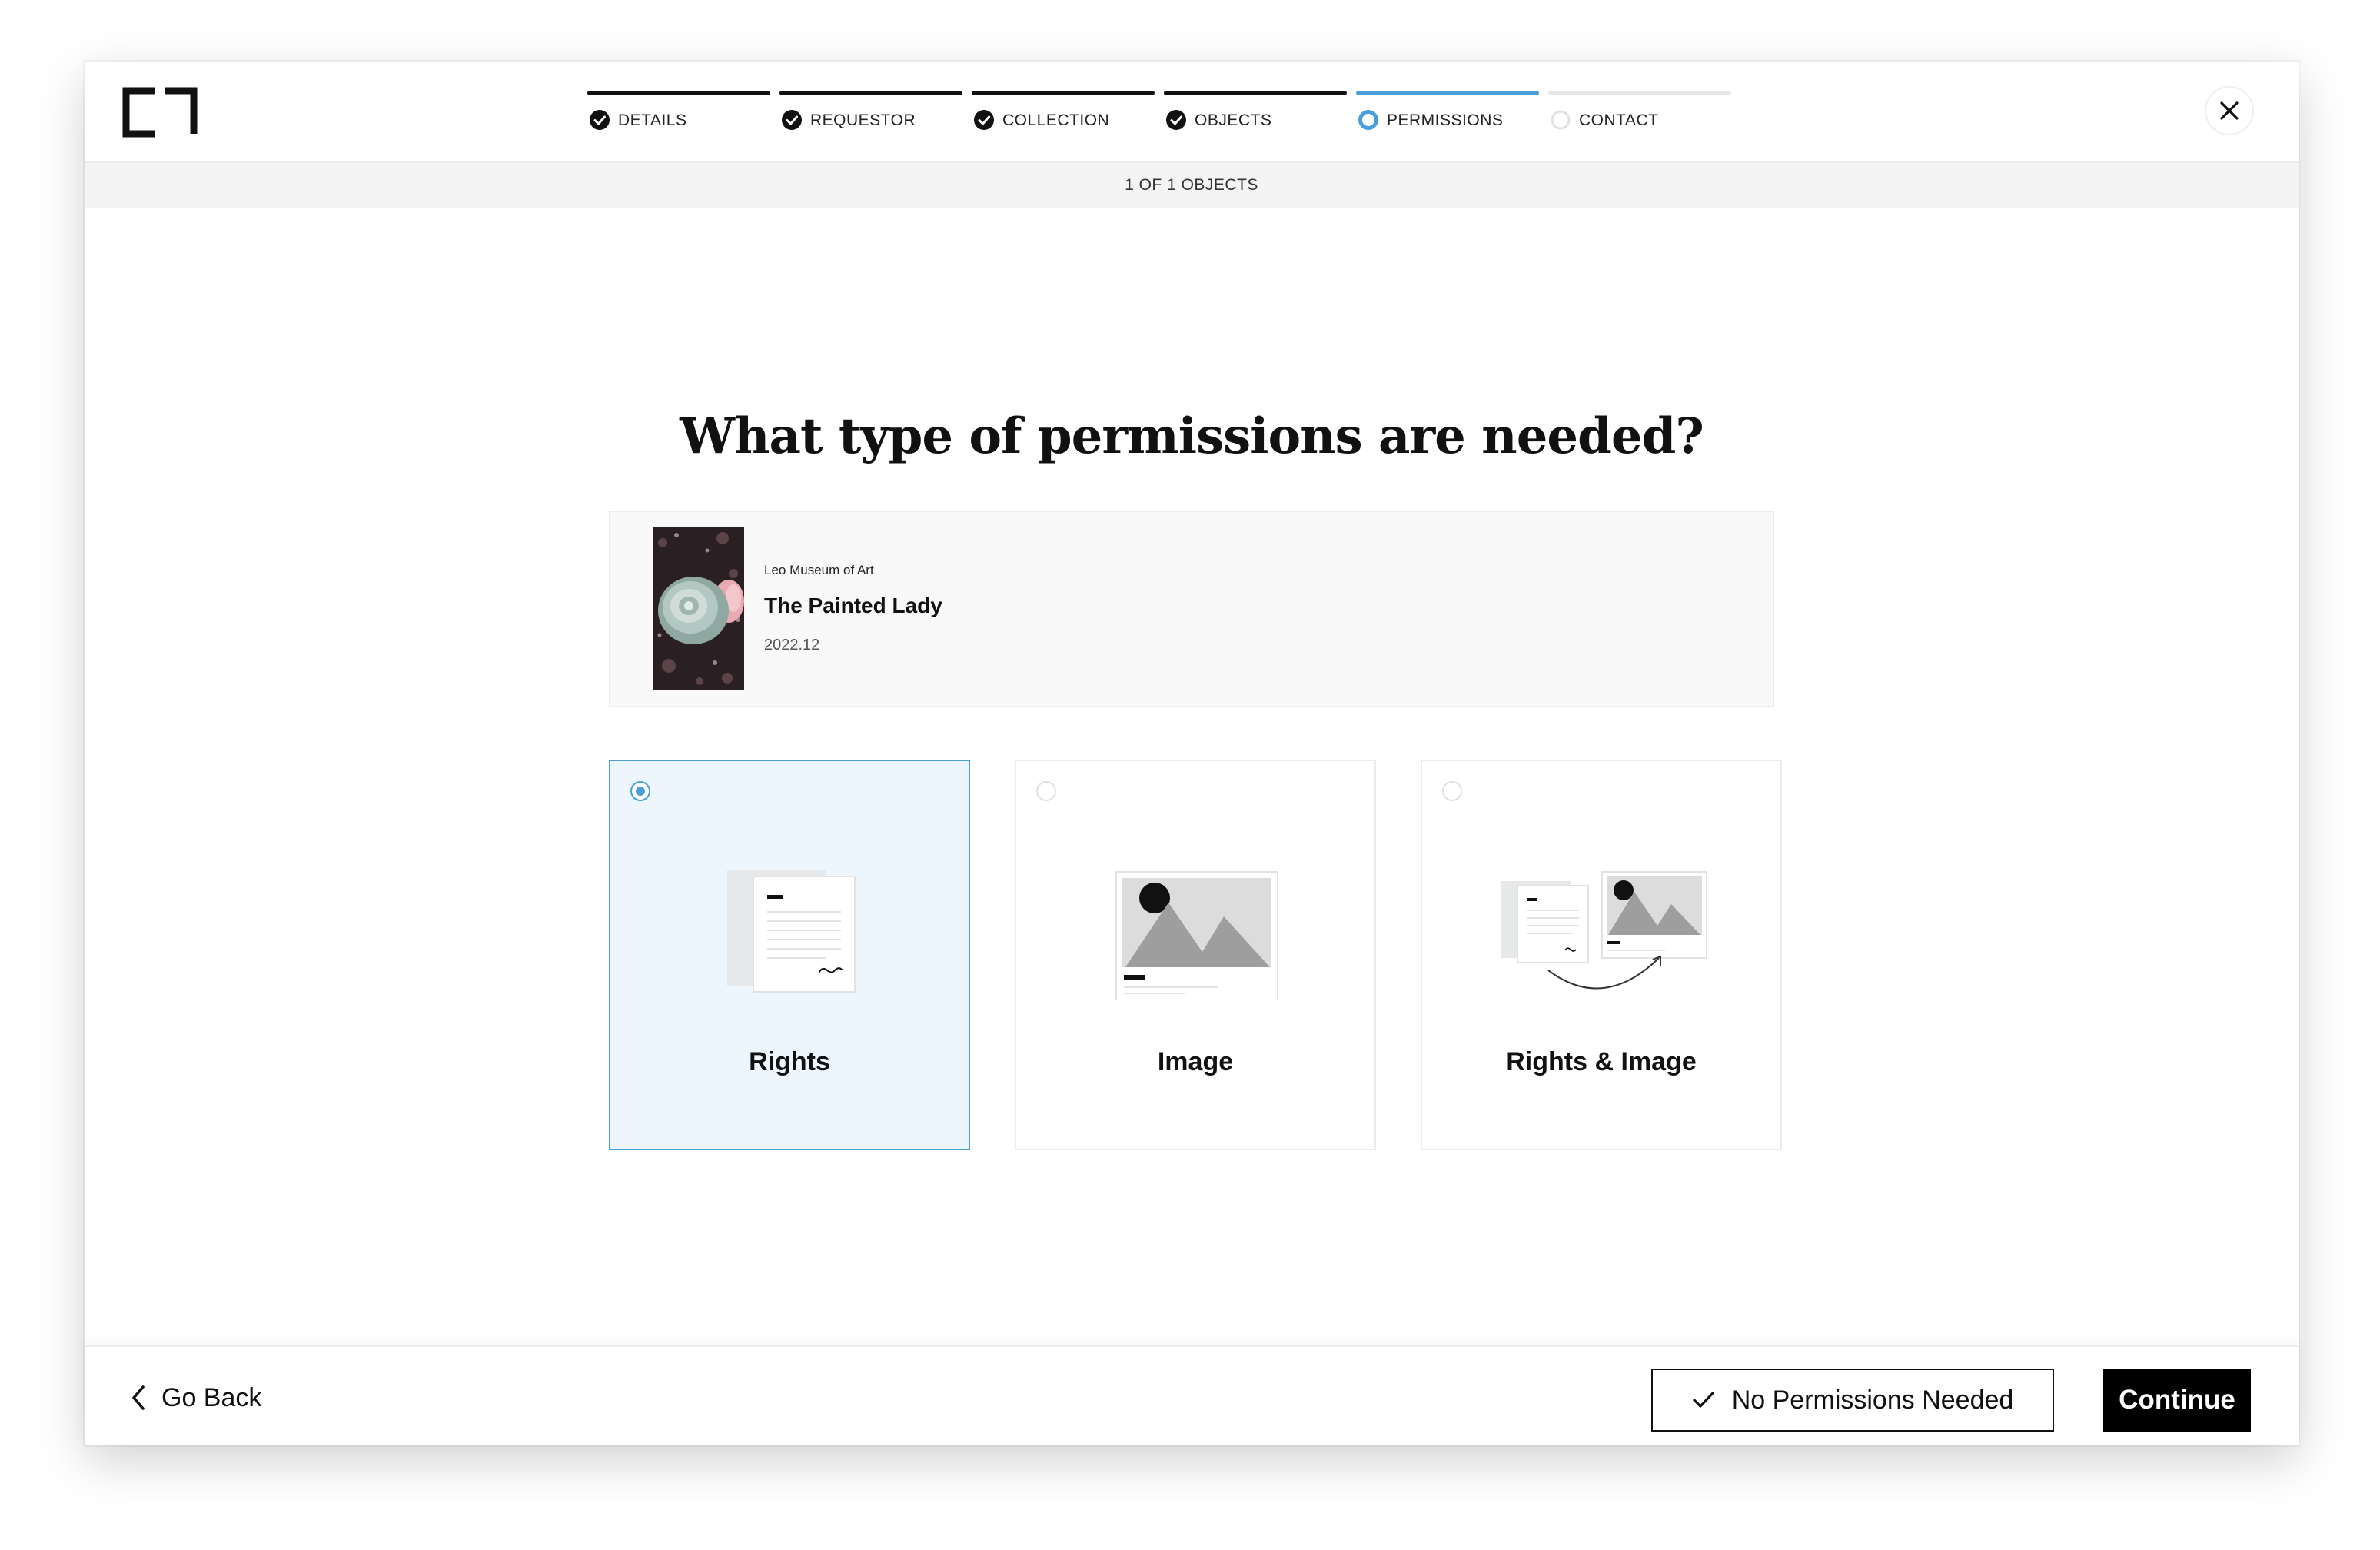 The height and width of the screenshot is (1550, 2380). Describe the element at coordinates (1703, 1400) in the screenshot. I see `check-icon` at that location.